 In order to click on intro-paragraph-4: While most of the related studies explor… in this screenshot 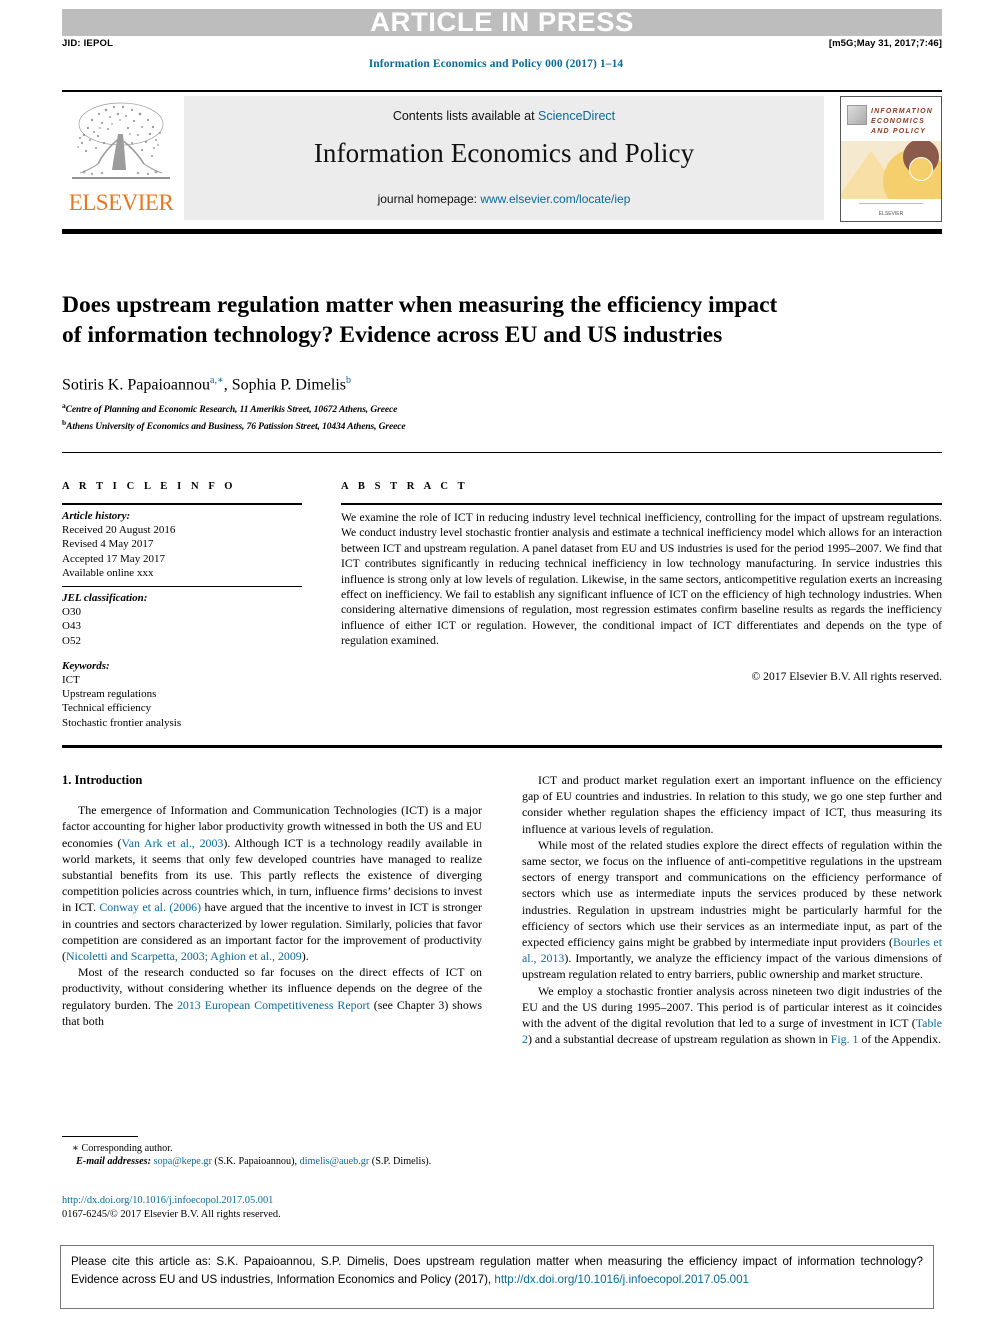, I will do `click(732, 909)`.